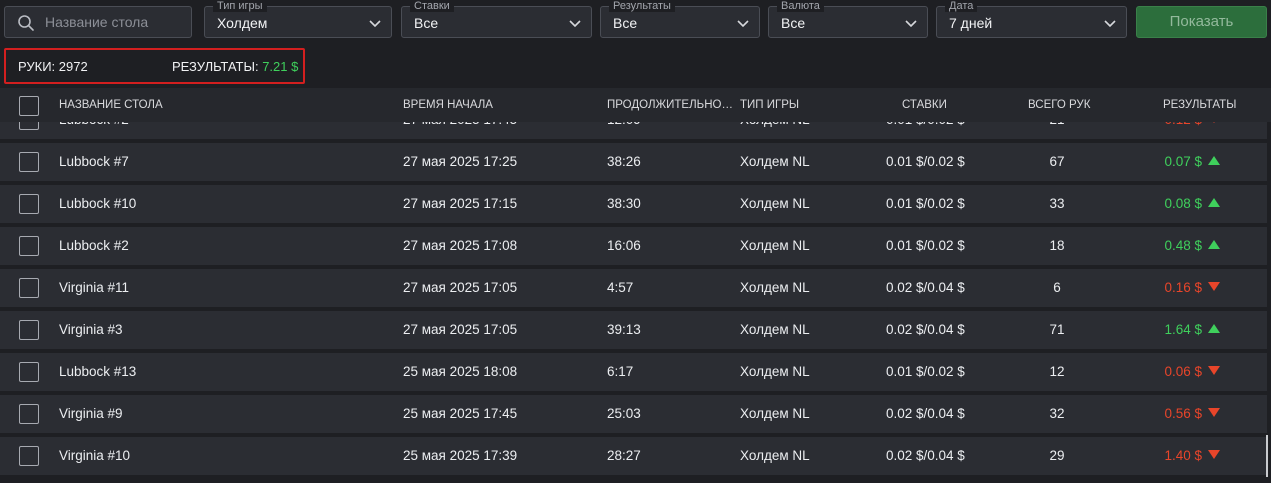  What do you see at coordinates (1185, 161) in the screenshot?
I see `result-cell: 0.07 $` at bounding box center [1185, 161].